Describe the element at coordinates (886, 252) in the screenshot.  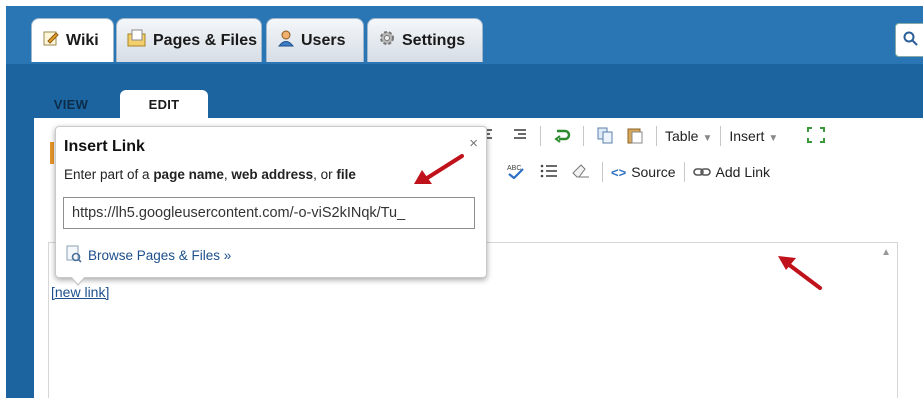
I see `scroll-up-arrow-icon: ▲` at that location.